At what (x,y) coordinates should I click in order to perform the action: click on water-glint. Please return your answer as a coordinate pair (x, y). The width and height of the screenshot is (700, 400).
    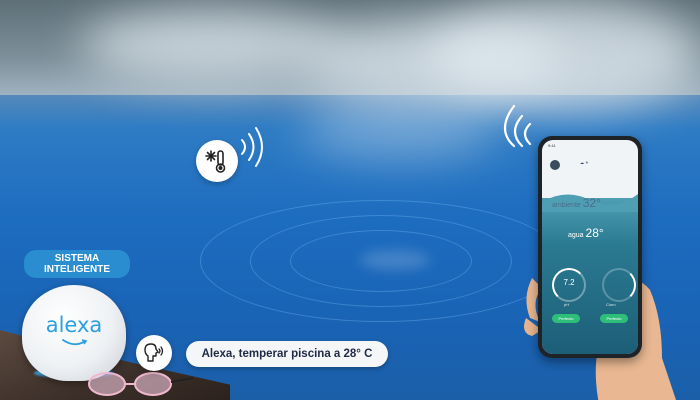
    Looking at the image, I should click on (395, 260).